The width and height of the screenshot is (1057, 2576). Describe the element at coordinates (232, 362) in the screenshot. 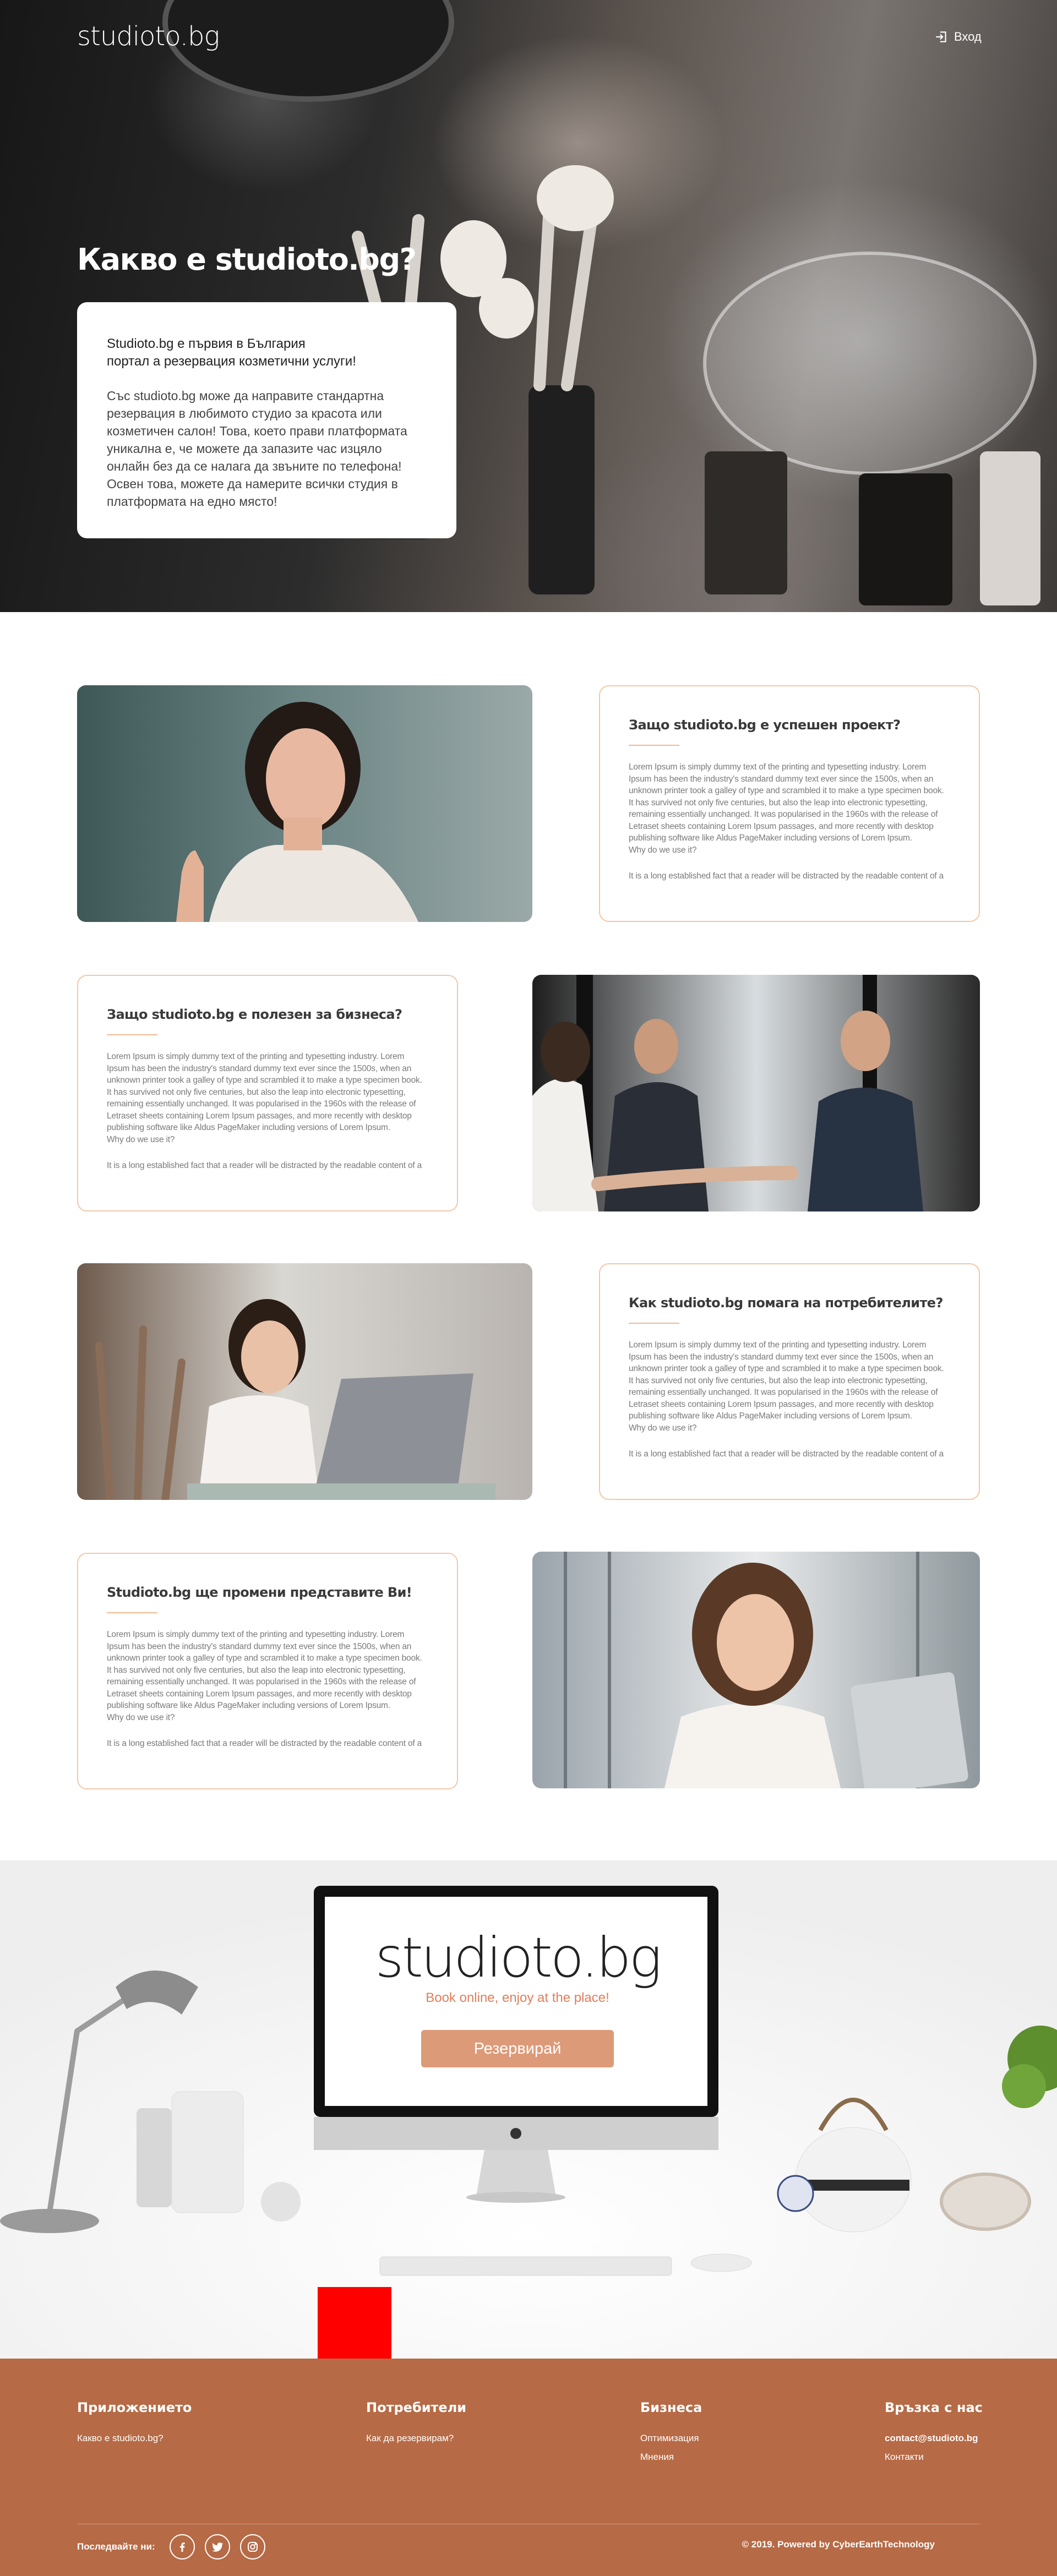

I see `hero-lead-line-2: портал а резервация козметични услуги!` at that location.